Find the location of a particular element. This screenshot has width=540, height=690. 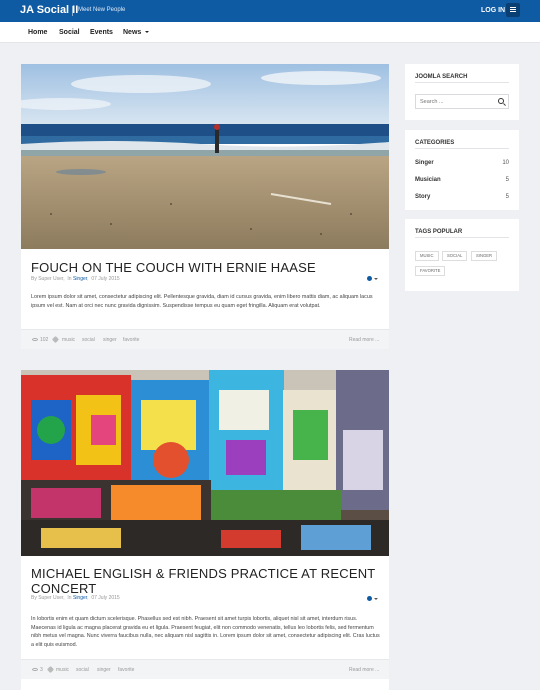

nav-news: News is located at coordinates (136, 32).